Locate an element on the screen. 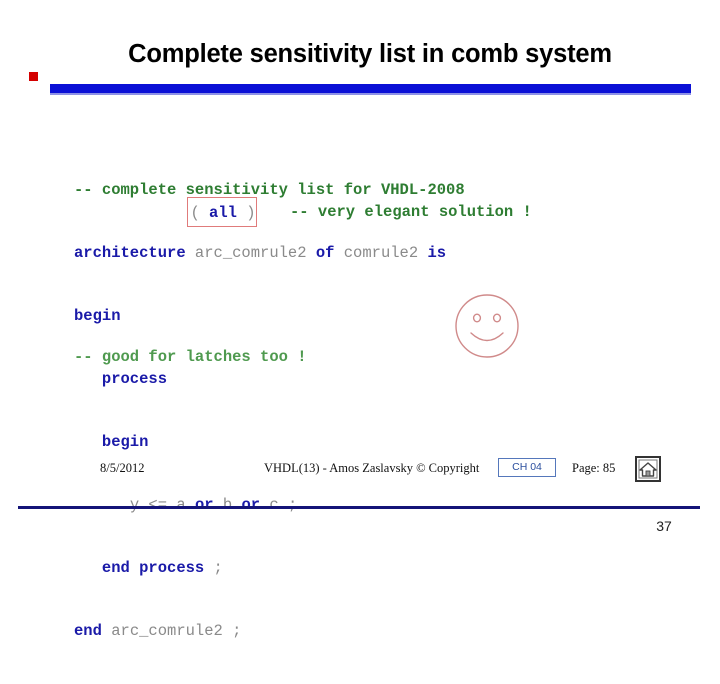 The height and width of the screenshot is (684, 720). code-keyword: end process is located at coordinates (144, 568).